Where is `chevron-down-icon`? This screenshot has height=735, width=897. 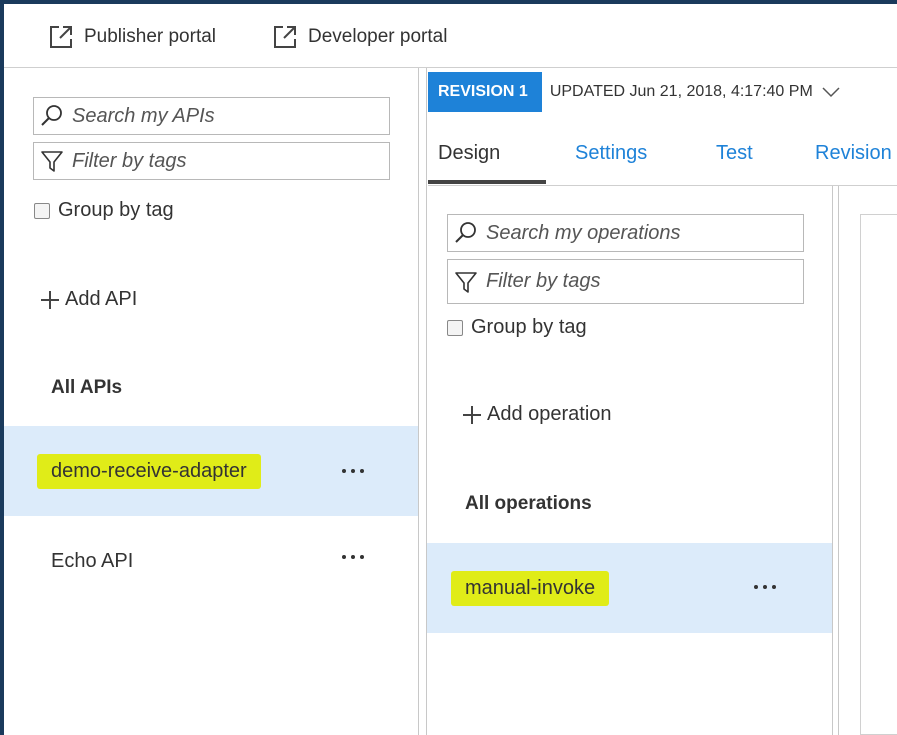
chevron-down-icon is located at coordinates (831, 92).